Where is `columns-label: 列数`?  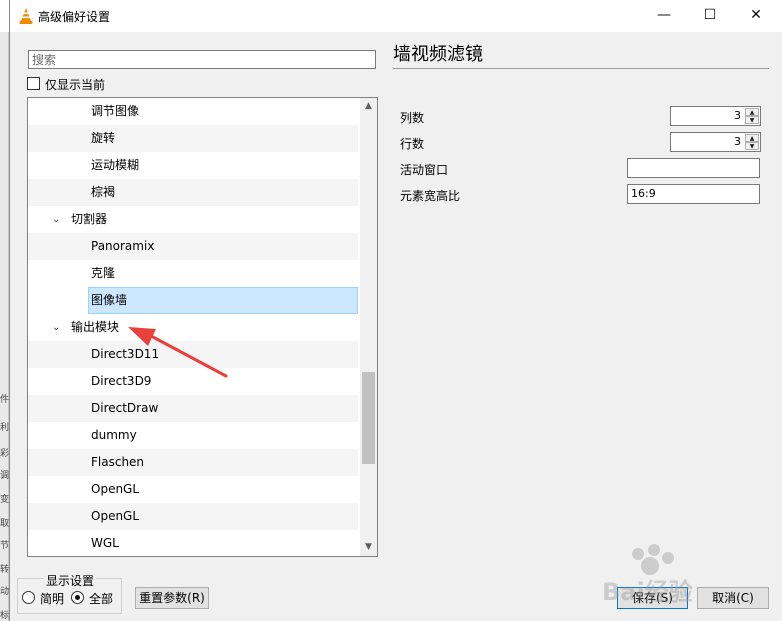 columns-label: 列数 is located at coordinates (412, 118).